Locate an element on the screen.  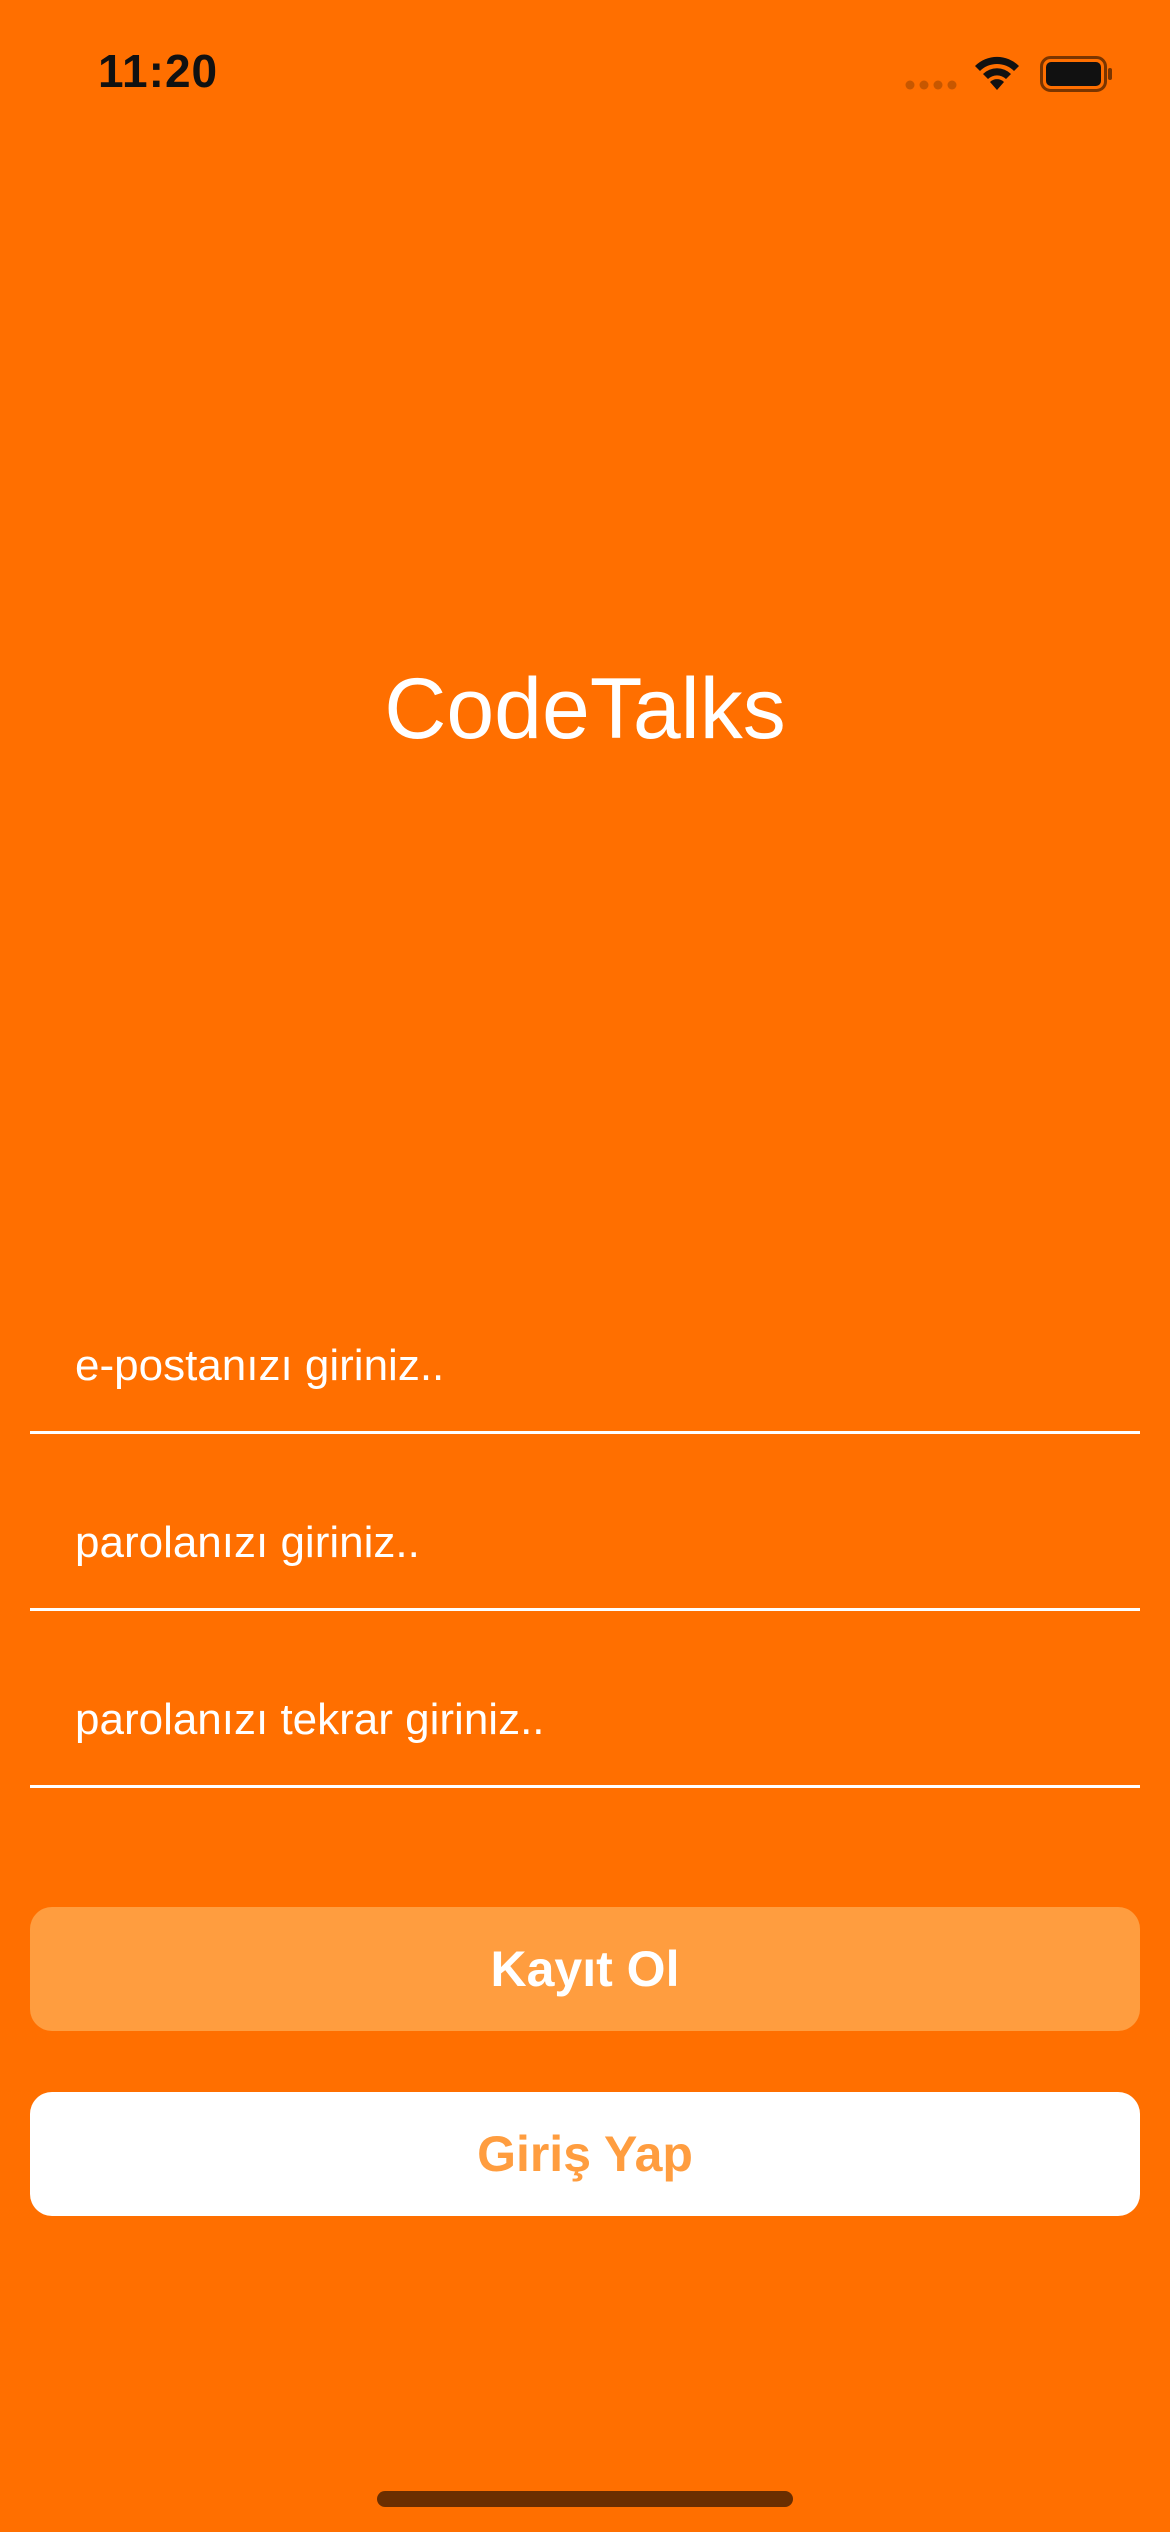
app-title: CodeTalks is located at coordinates (585, 709).